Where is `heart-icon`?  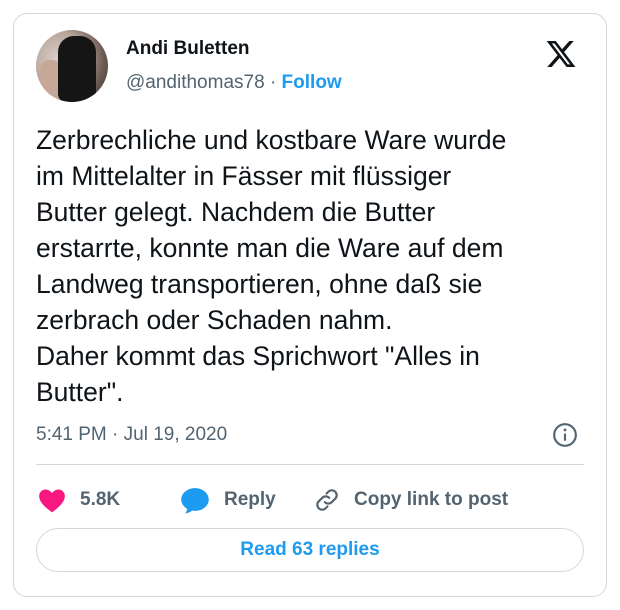
heart-icon is located at coordinates (52, 501).